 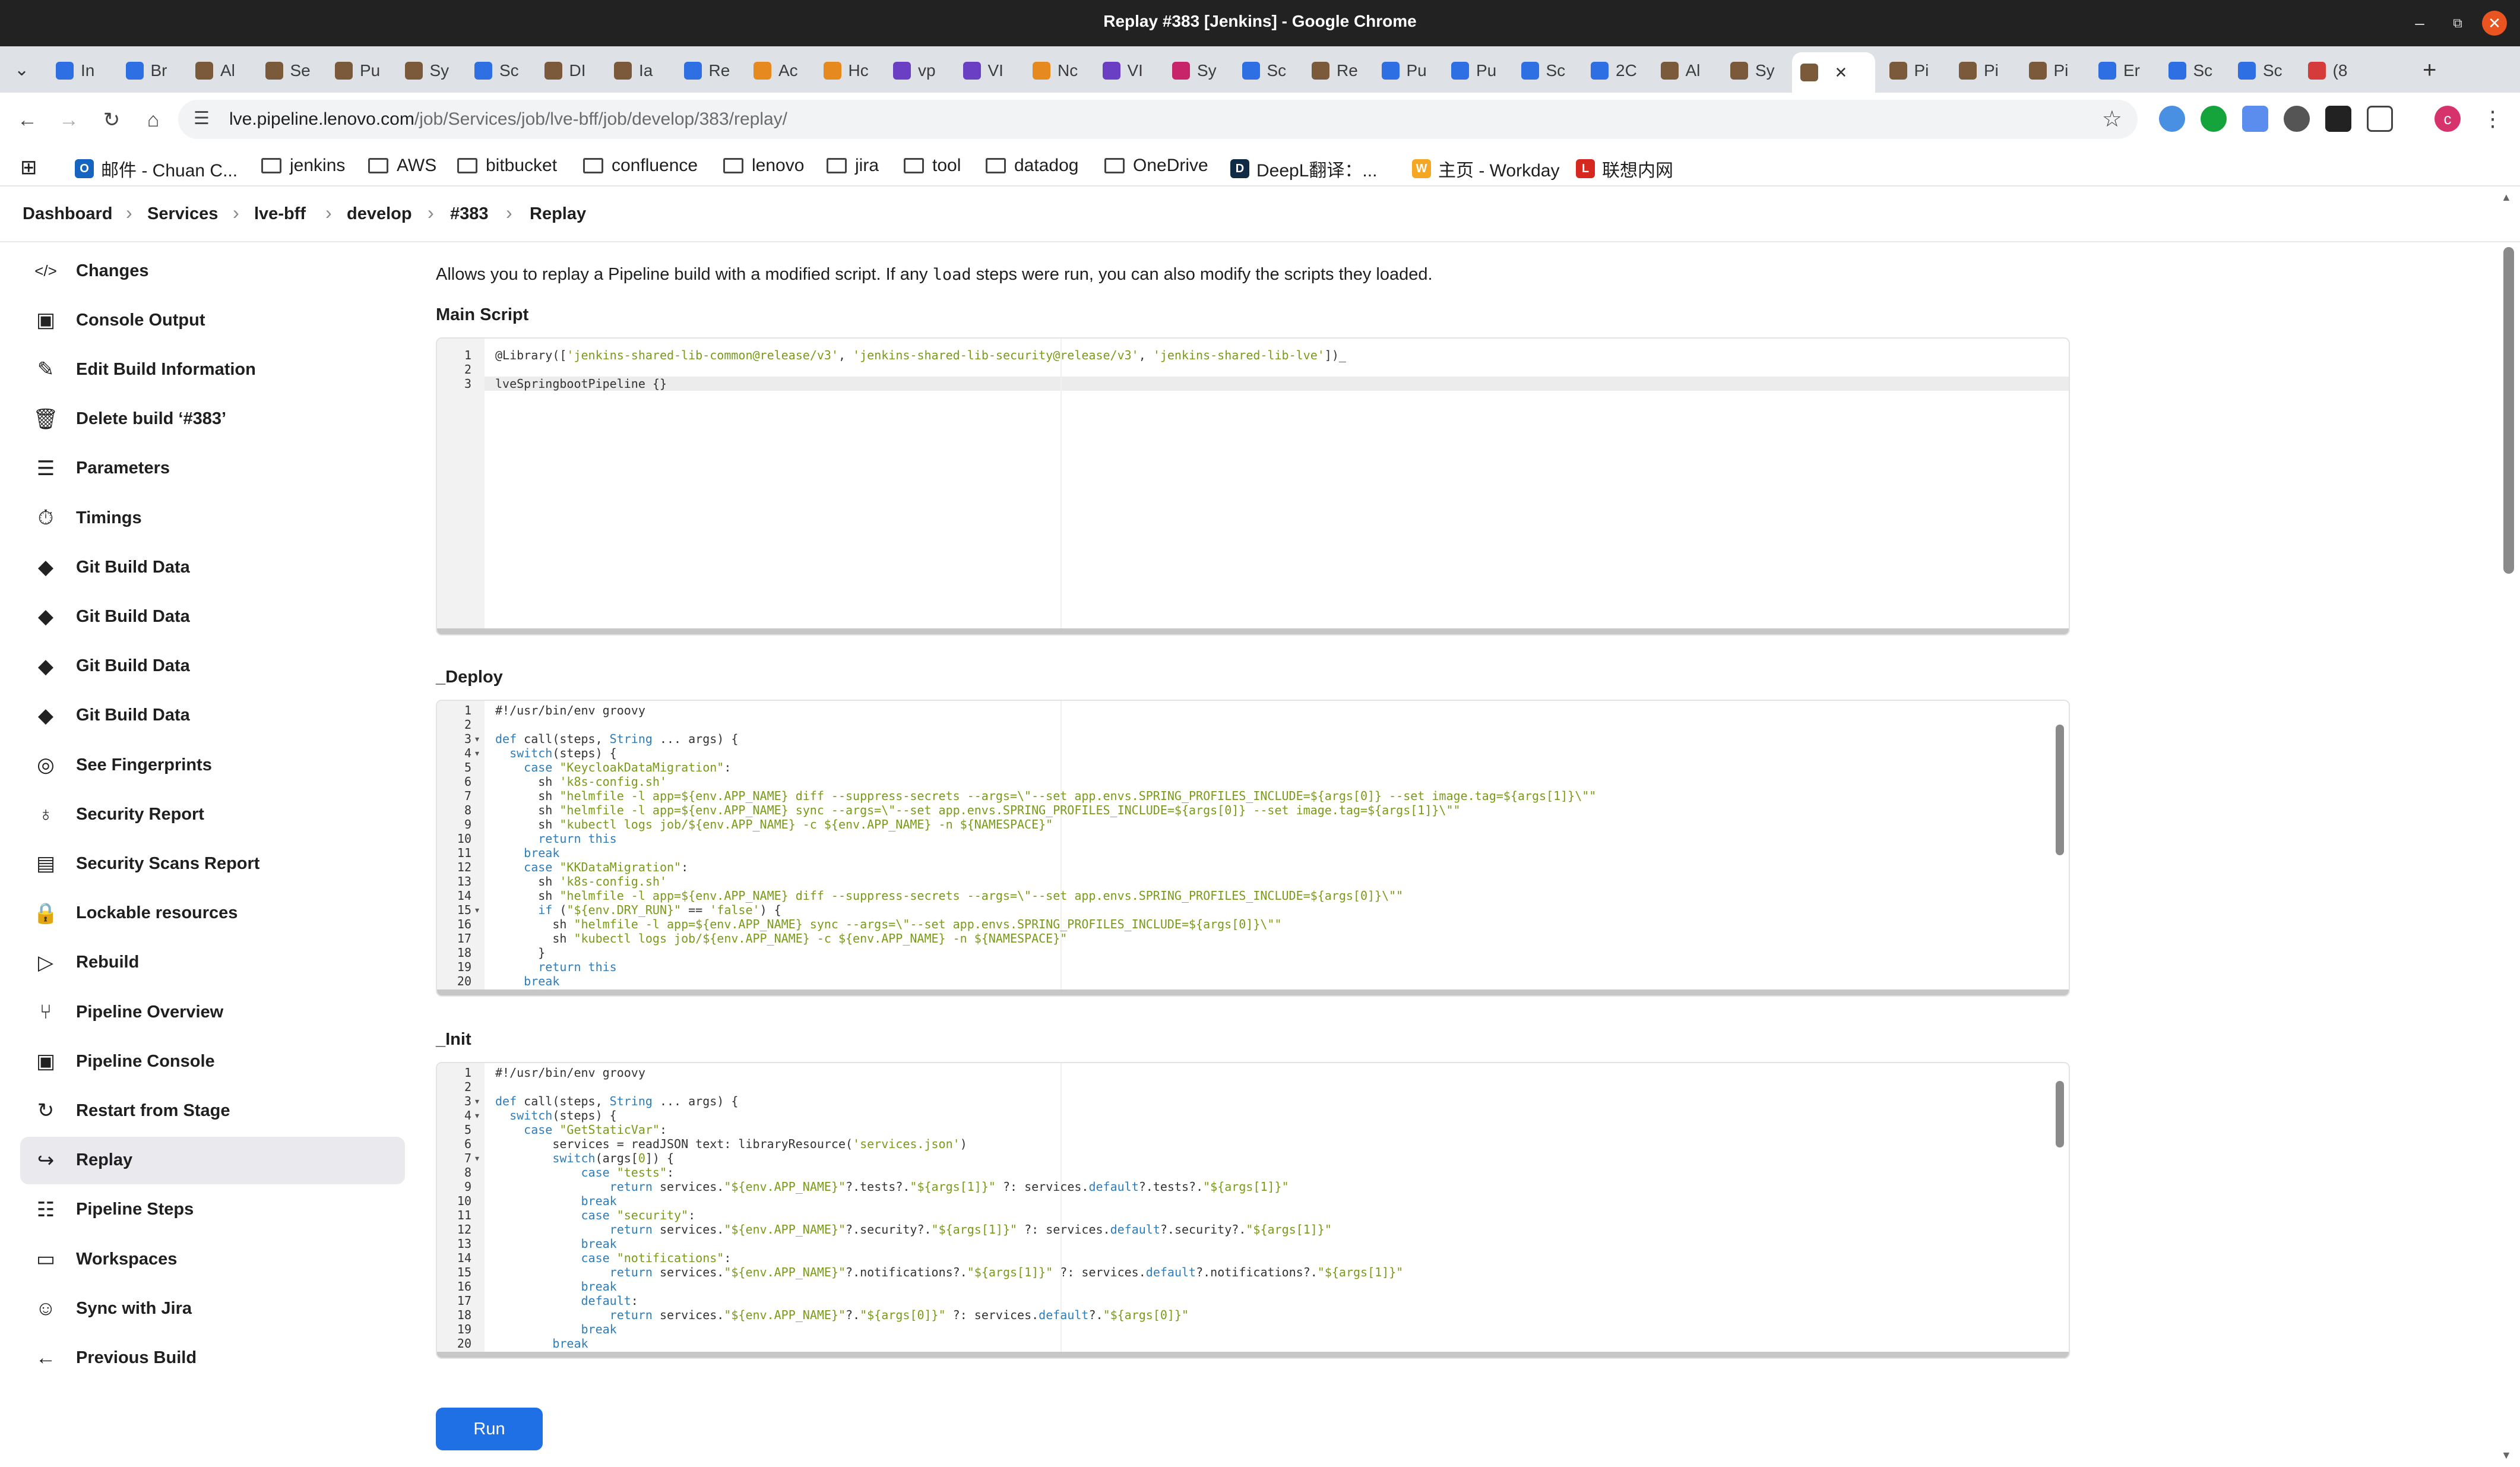 I want to click on bookmark-item: bitbucket, so click(x=507, y=166).